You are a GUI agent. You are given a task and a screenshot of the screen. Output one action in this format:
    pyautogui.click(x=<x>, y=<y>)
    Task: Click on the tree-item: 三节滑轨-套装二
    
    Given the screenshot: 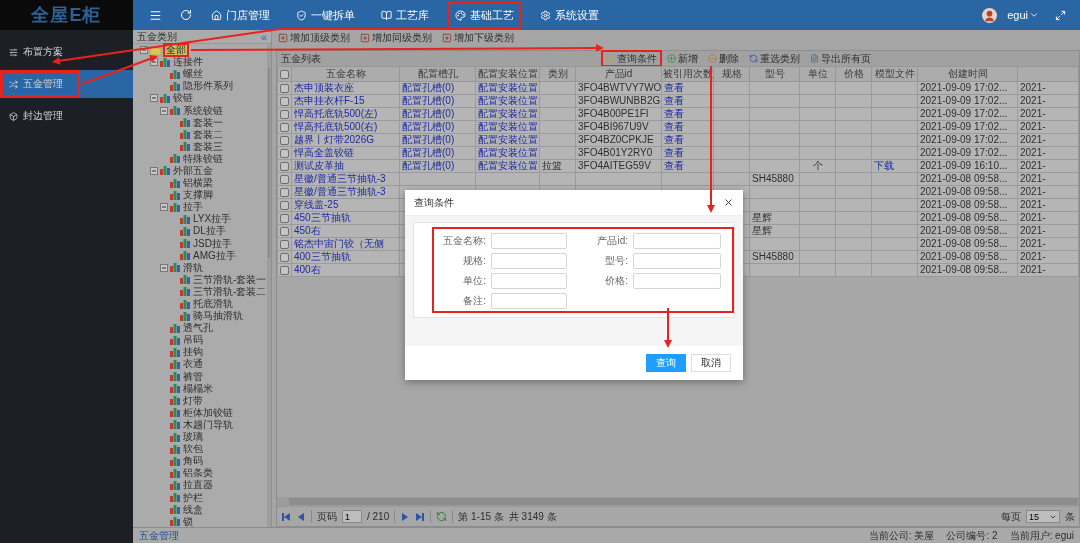 What is the action you would take?
    pyautogui.click(x=230, y=291)
    